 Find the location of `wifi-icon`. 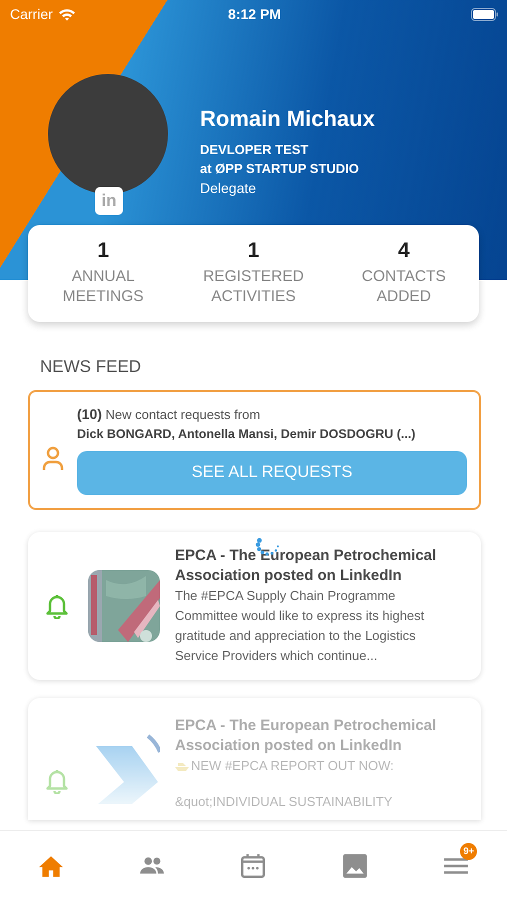

wifi-icon is located at coordinates (67, 14).